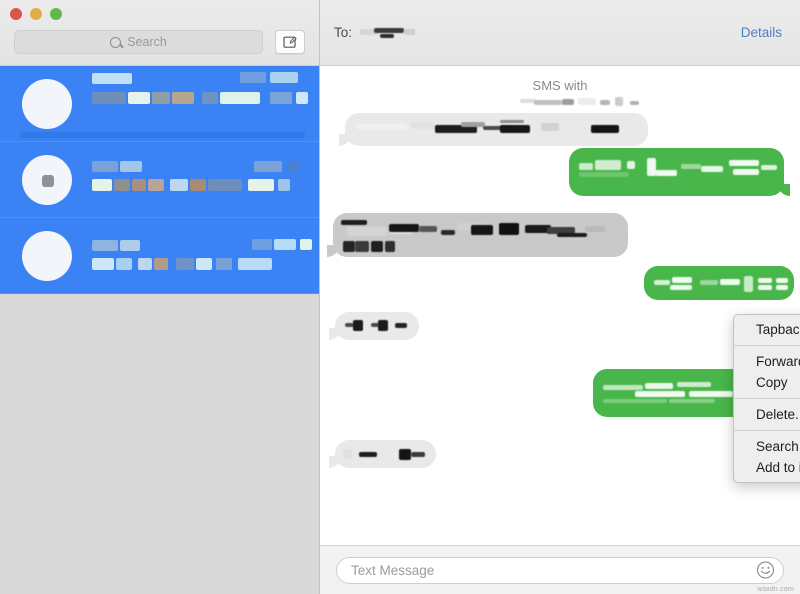  I want to click on conversation-name, so click(580, 102).